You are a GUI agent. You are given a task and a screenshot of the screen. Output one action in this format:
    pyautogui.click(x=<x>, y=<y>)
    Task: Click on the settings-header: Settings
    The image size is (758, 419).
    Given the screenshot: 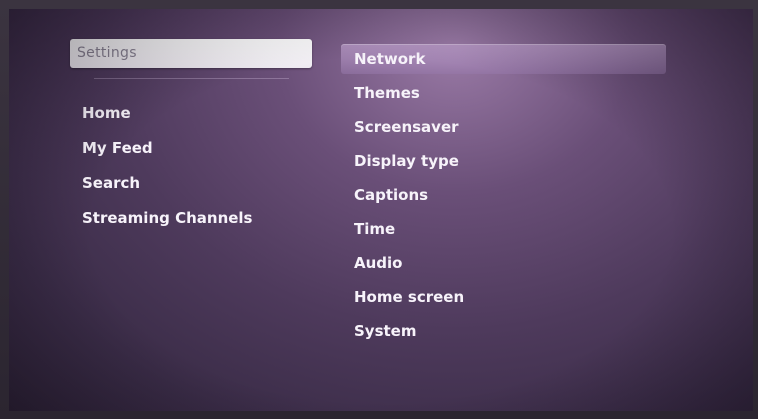 What is the action you would take?
    pyautogui.click(x=191, y=53)
    